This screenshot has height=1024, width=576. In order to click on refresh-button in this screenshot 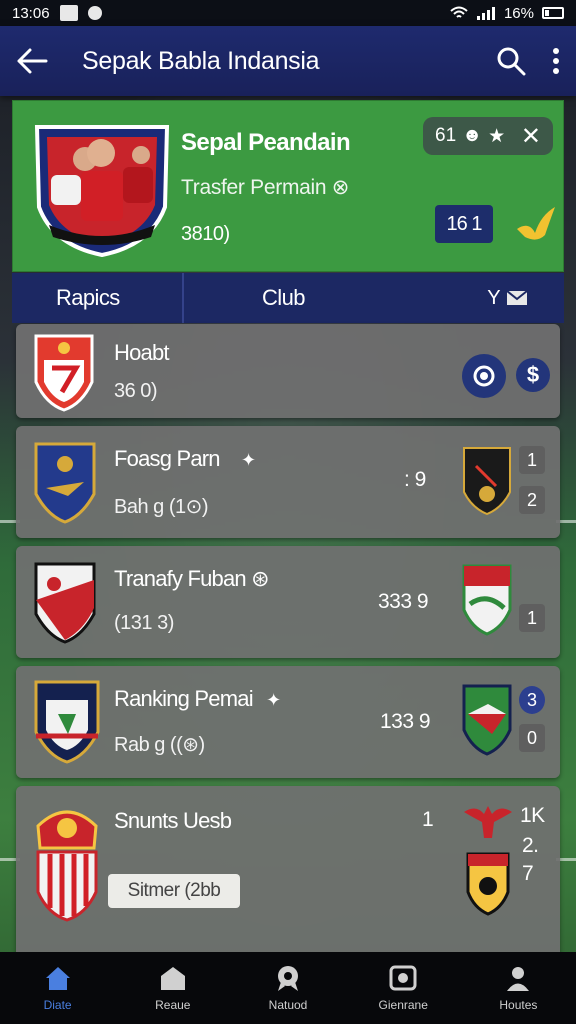, I will do `click(484, 376)`.